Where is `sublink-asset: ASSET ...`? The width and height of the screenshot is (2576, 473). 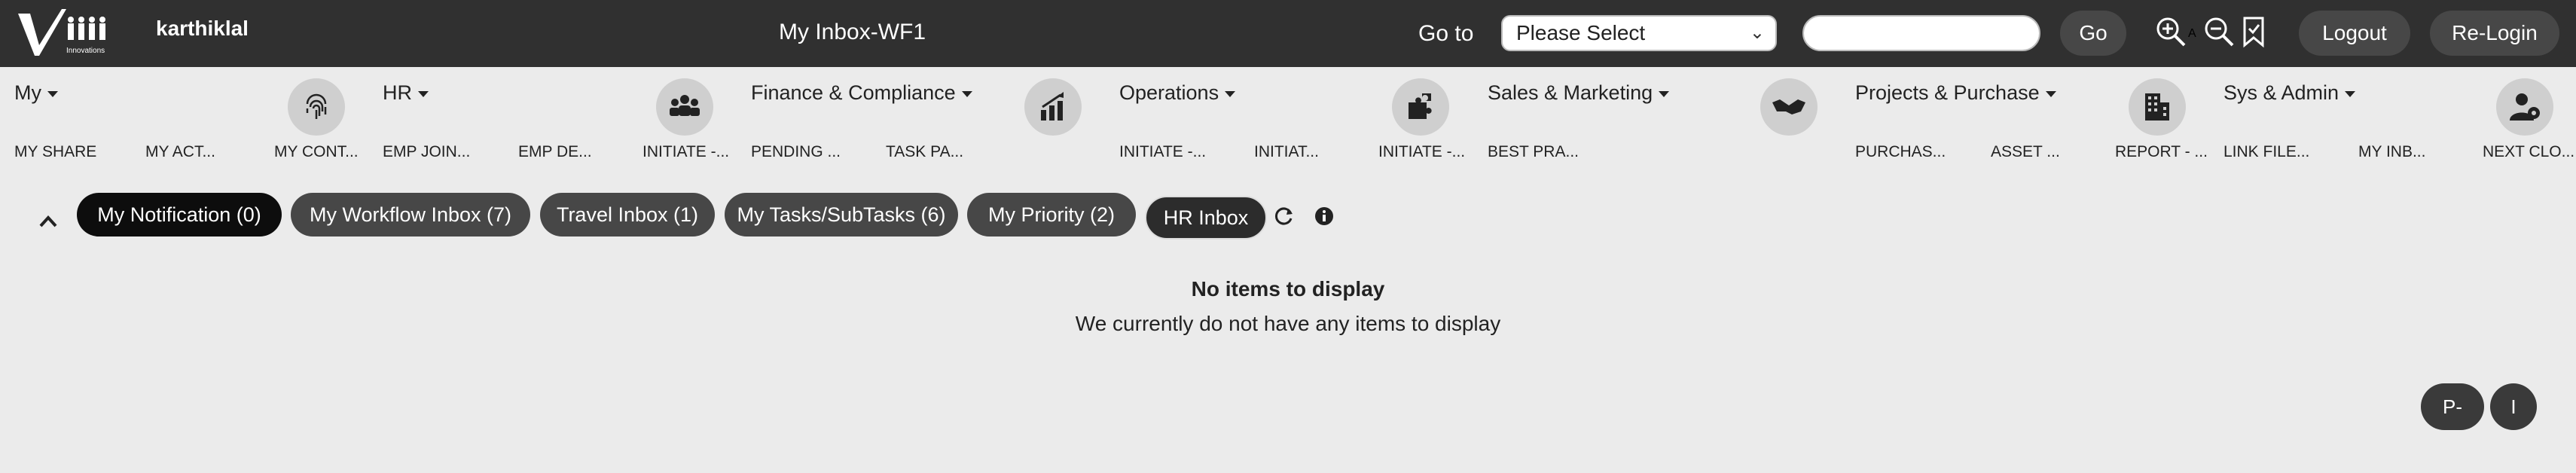
sublink-asset: ASSET ... is located at coordinates (2026, 152).